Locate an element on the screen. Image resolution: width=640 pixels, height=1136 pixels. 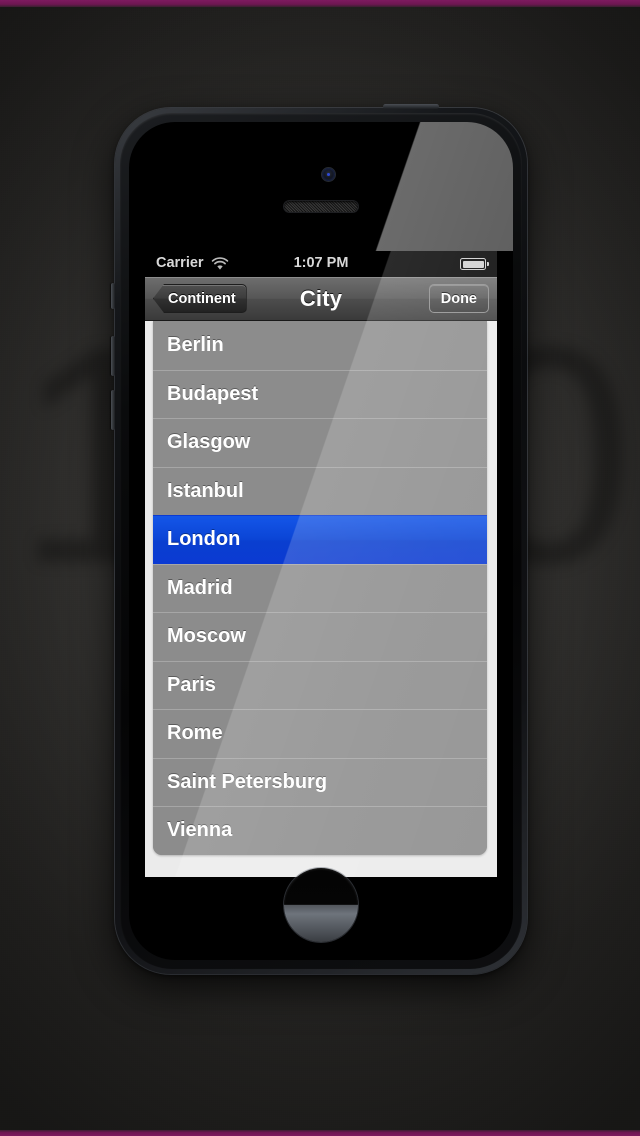
clock-label: 1:07 PM is located at coordinates (321, 263).